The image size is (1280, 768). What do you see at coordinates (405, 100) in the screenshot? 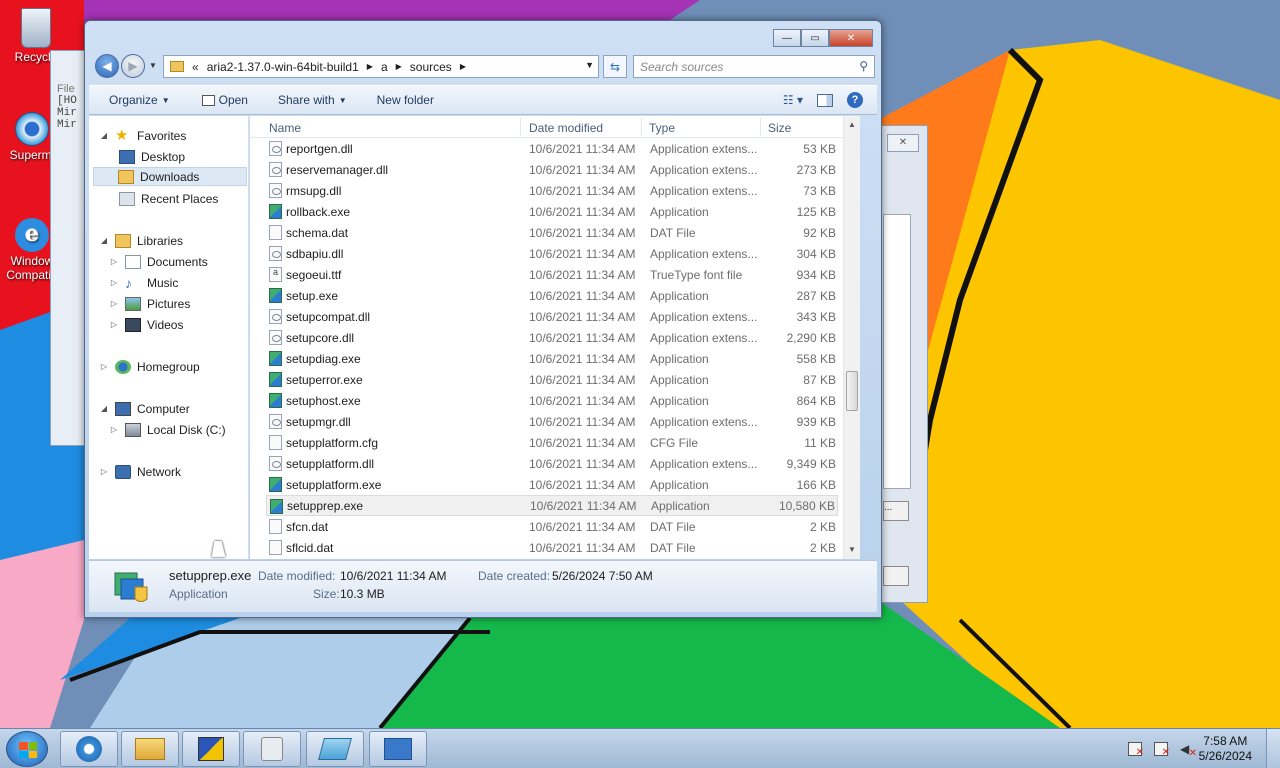
I see `new-folder-button: New folder` at bounding box center [405, 100].